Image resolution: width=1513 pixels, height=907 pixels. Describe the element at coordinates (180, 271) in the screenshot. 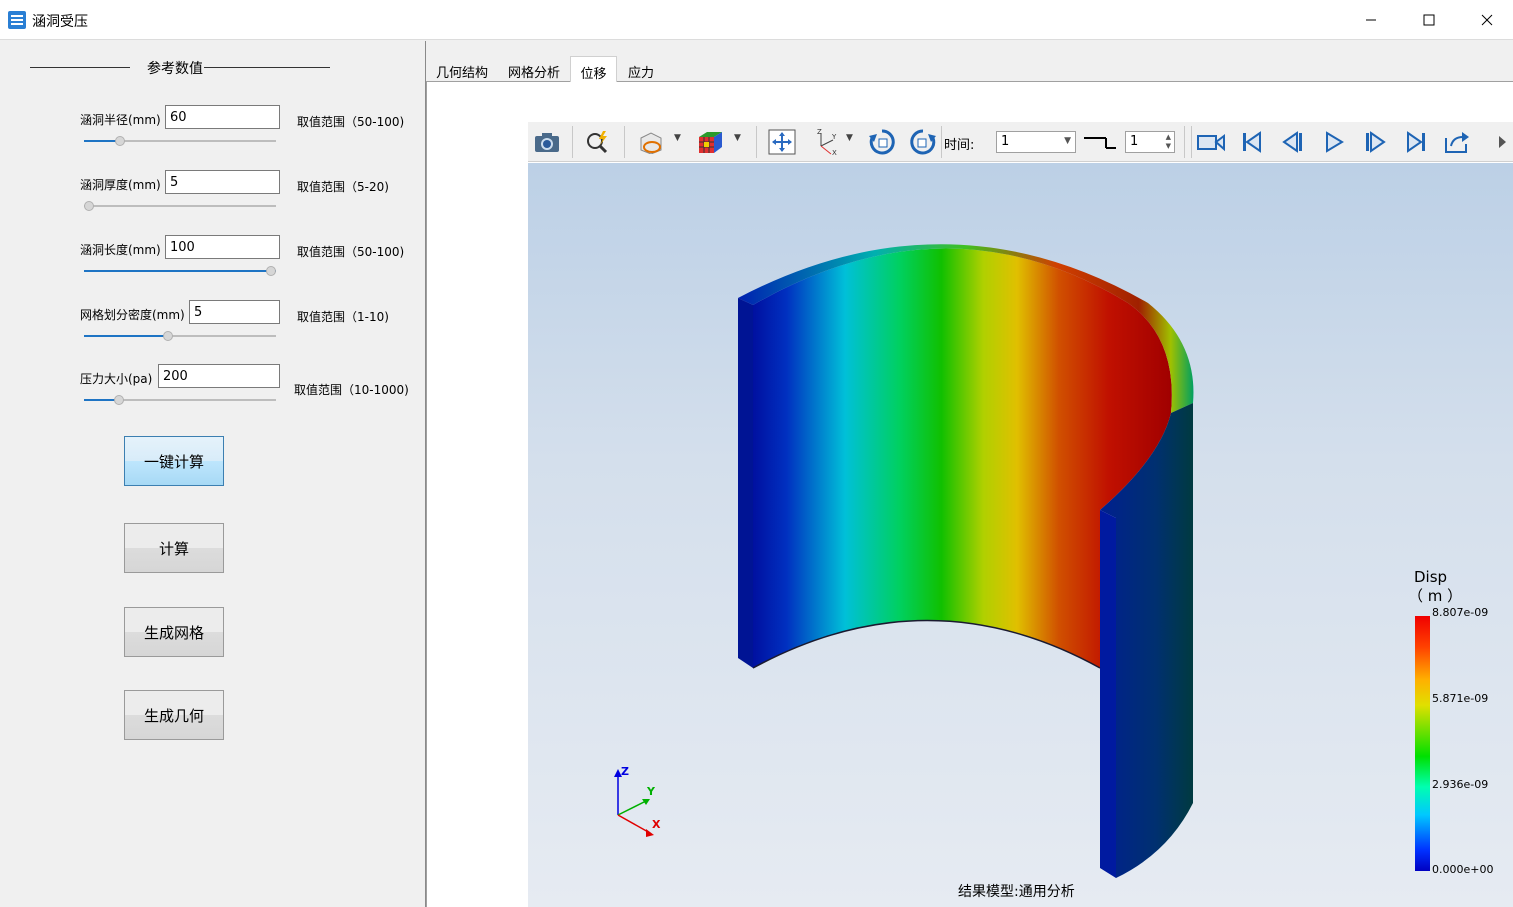

I see `length-slider` at that location.